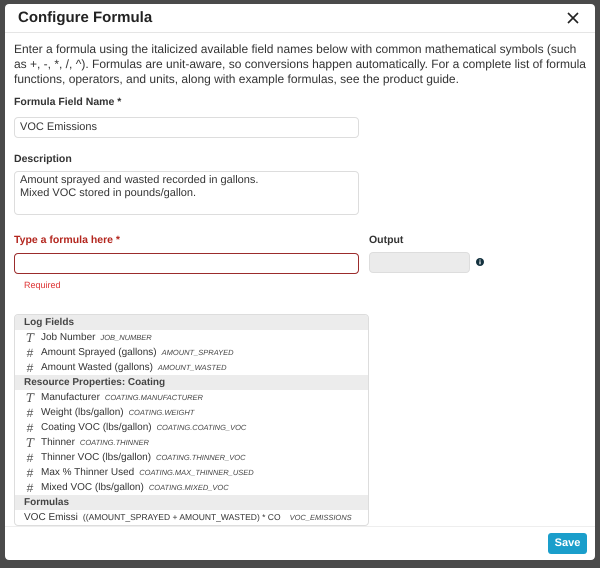 The width and height of the screenshot is (600, 568). I want to click on field-name: Manufacturer, so click(70, 398).